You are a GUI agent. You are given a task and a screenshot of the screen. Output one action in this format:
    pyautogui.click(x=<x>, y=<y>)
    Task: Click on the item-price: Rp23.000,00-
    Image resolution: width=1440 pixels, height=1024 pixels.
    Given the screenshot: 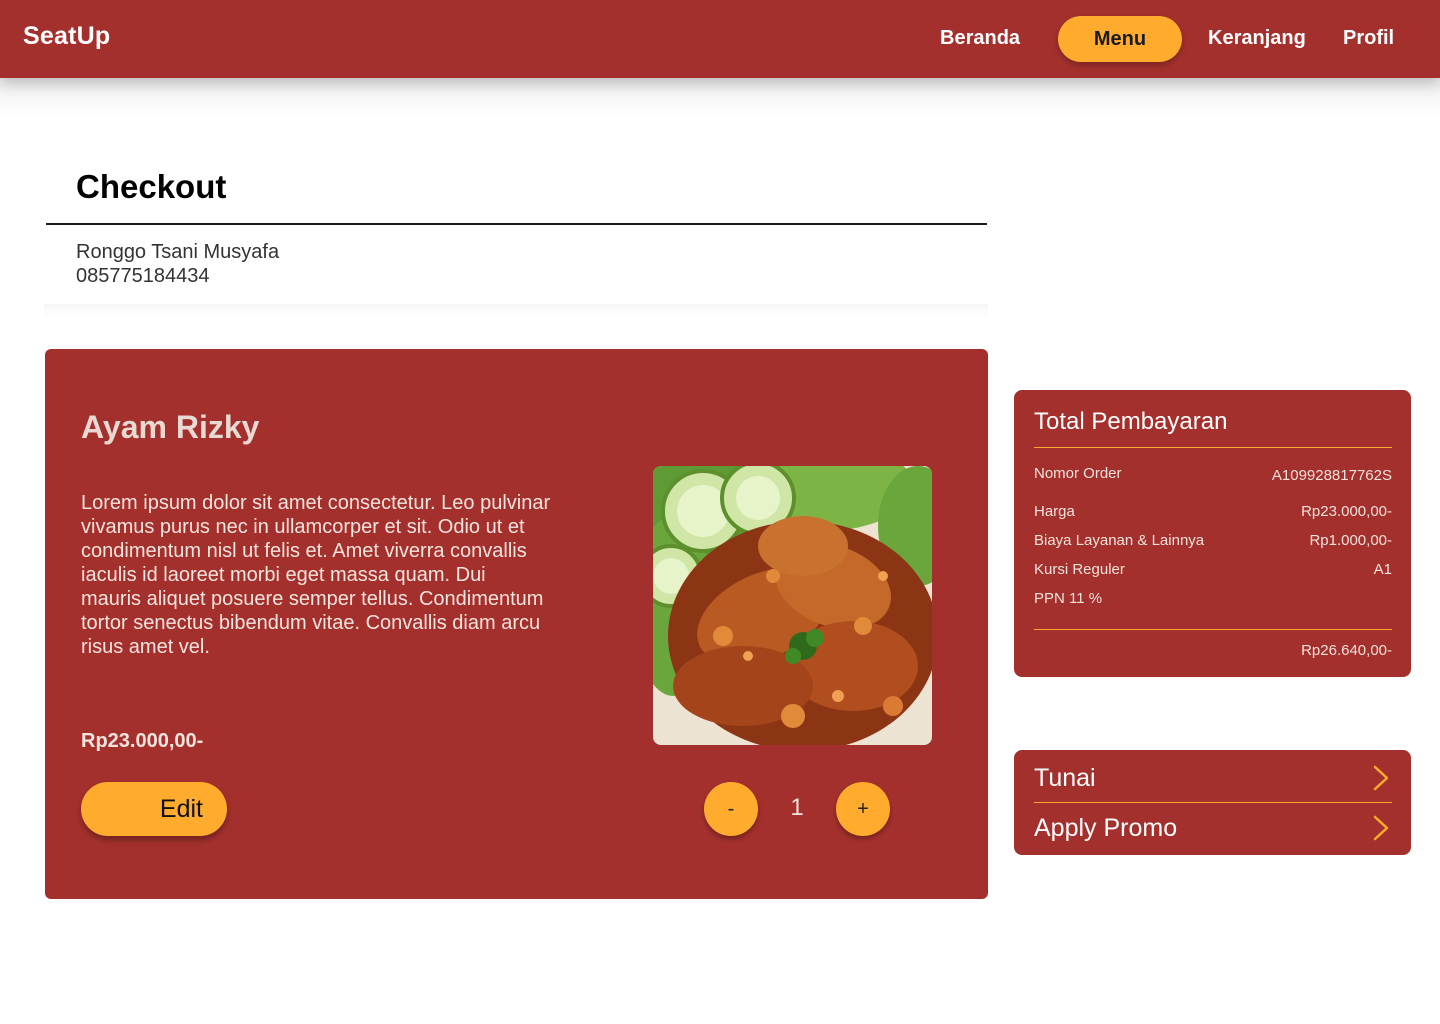 What is the action you would take?
    pyautogui.click(x=142, y=741)
    